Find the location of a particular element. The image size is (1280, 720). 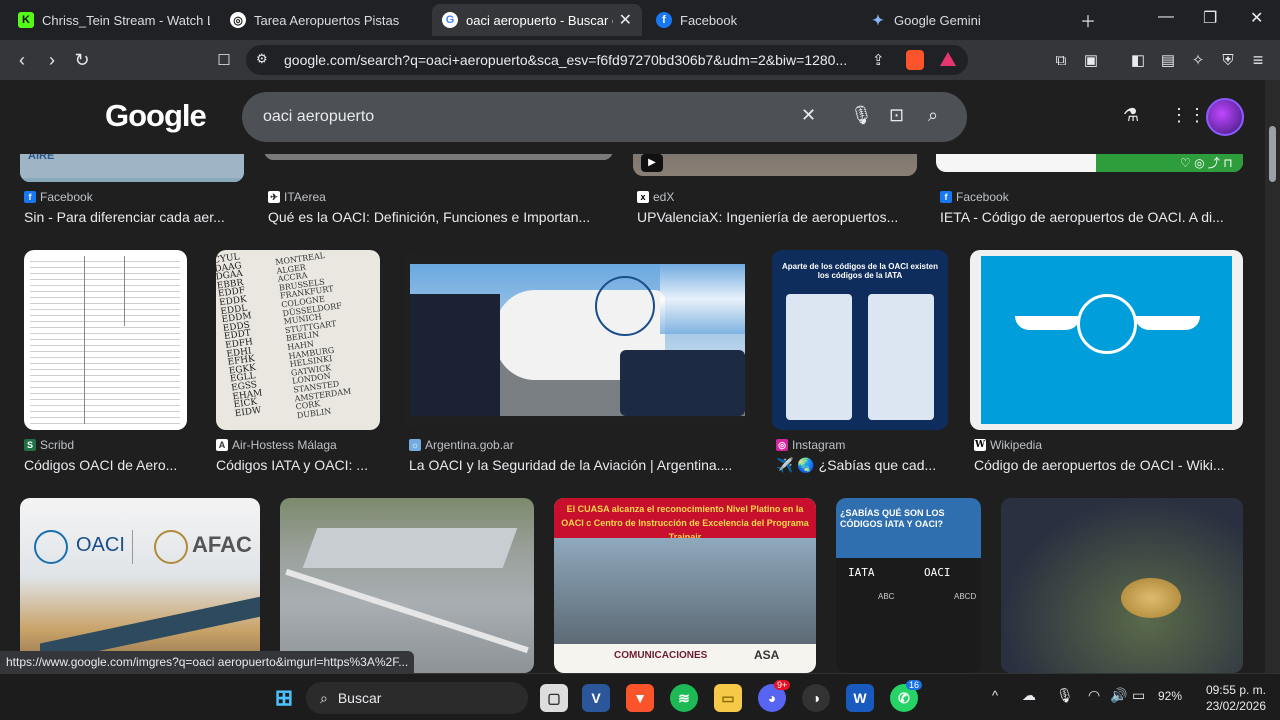

google-logo: Google is located at coordinates (156, 116).